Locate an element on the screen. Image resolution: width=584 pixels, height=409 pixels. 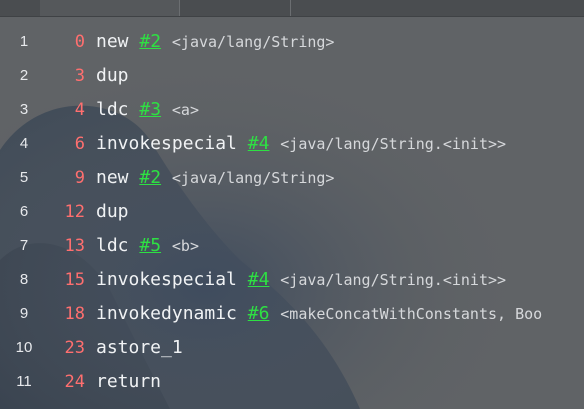
bytecode-offset: 12 is located at coordinates (74, 212).